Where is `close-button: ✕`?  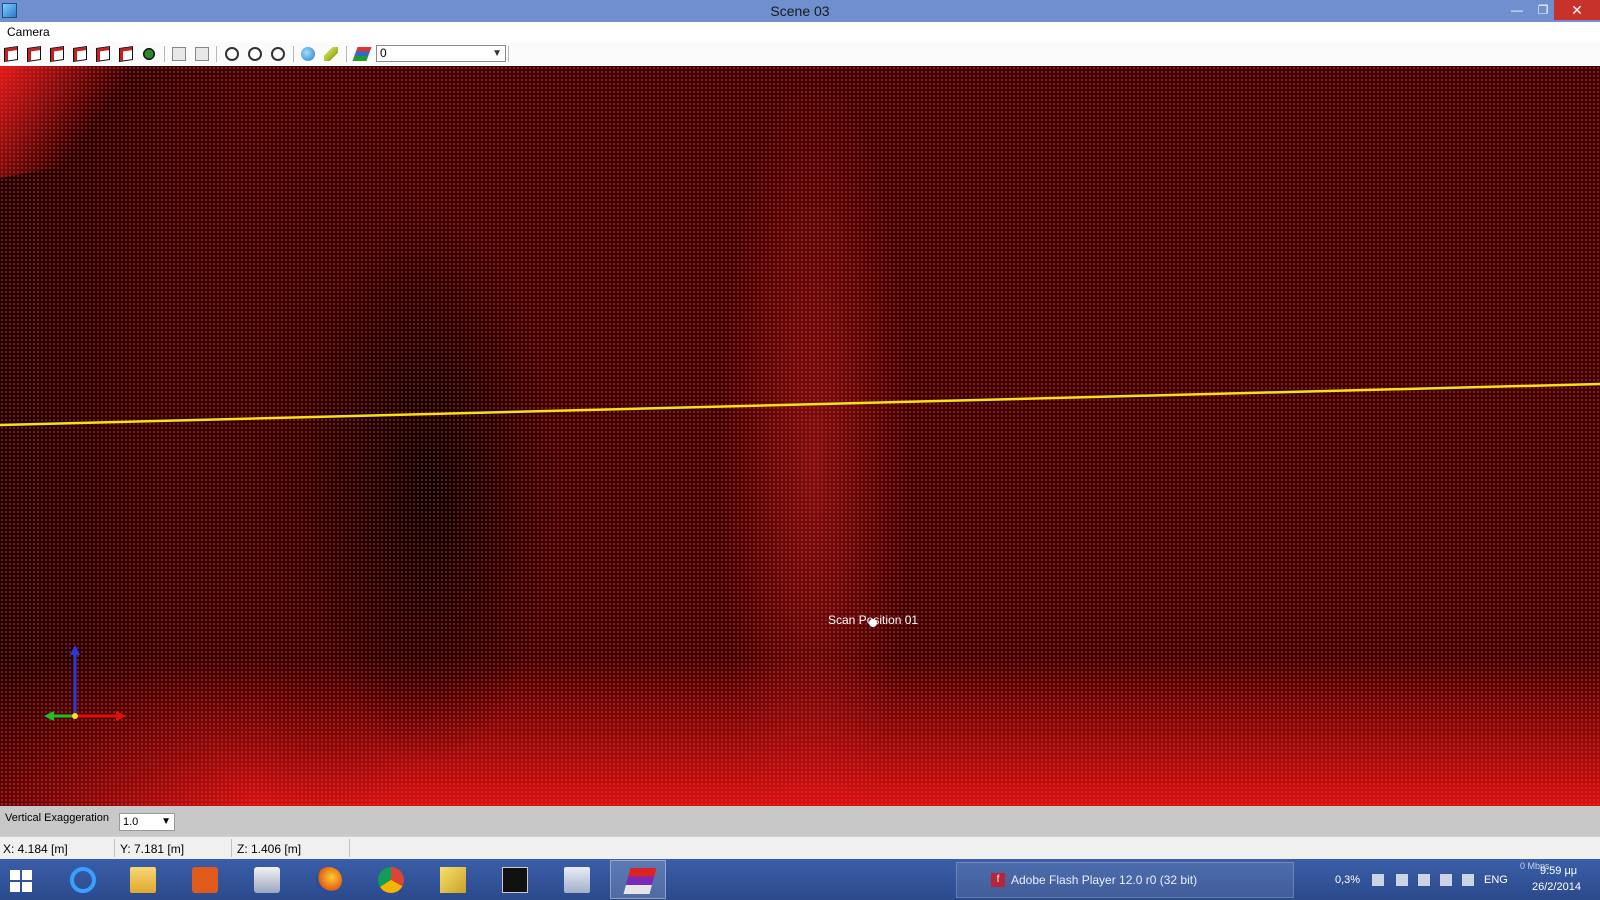
close-button: ✕ is located at coordinates (1577, 10).